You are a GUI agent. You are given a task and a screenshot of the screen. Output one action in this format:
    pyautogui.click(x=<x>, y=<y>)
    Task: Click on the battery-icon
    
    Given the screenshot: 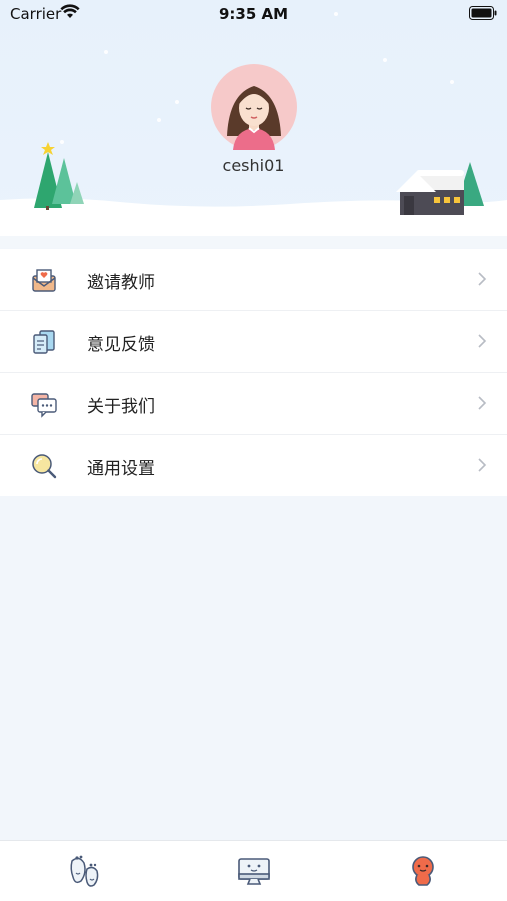 What is the action you would take?
    pyautogui.click(x=483, y=13)
    